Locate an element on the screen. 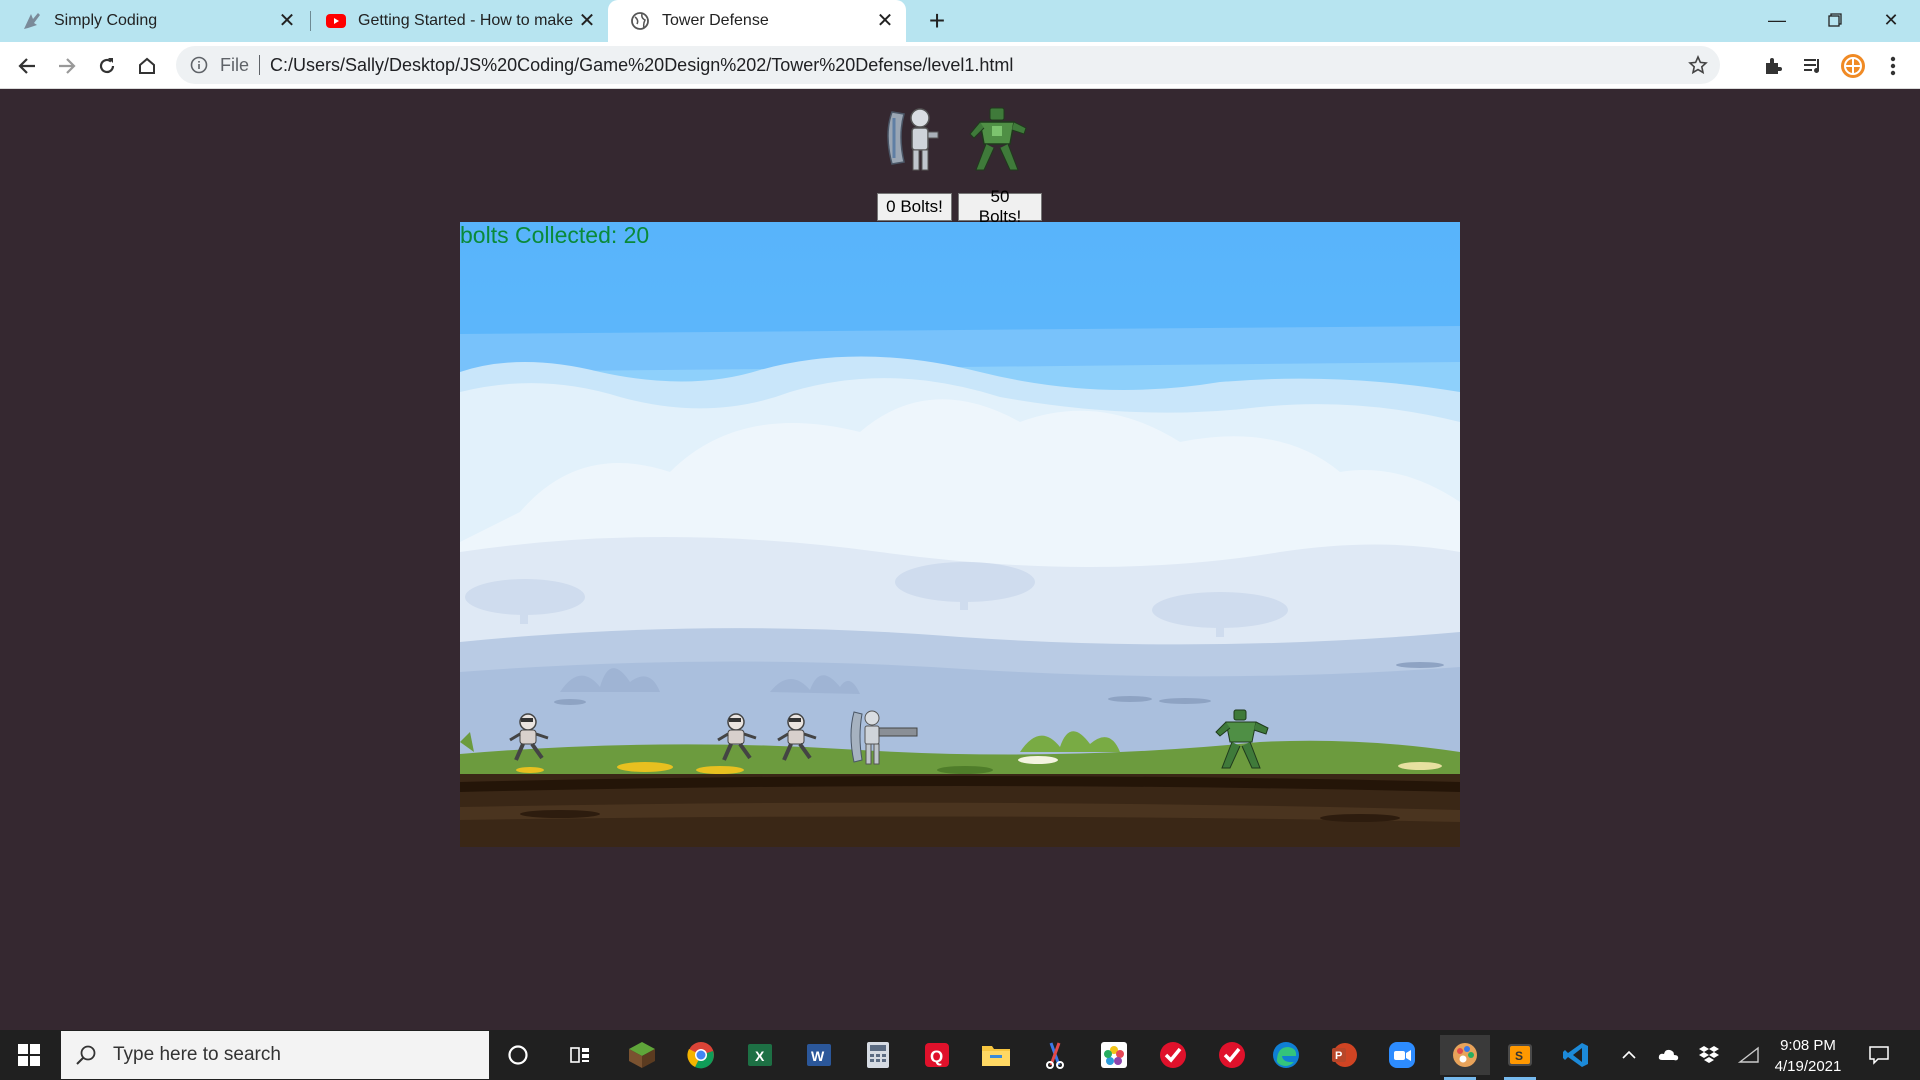 The height and width of the screenshot is (1080, 1920). paint-icon is located at coordinates (1465, 1057).